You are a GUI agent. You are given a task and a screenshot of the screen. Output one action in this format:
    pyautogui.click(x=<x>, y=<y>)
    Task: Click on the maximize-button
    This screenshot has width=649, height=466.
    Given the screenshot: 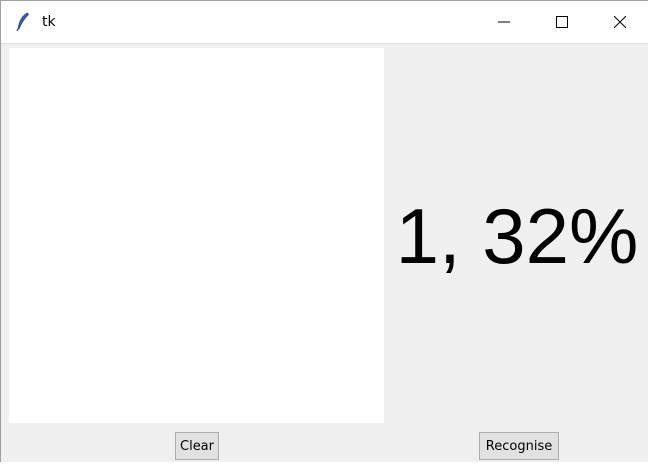 What is the action you would take?
    pyautogui.click(x=562, y=22)
    